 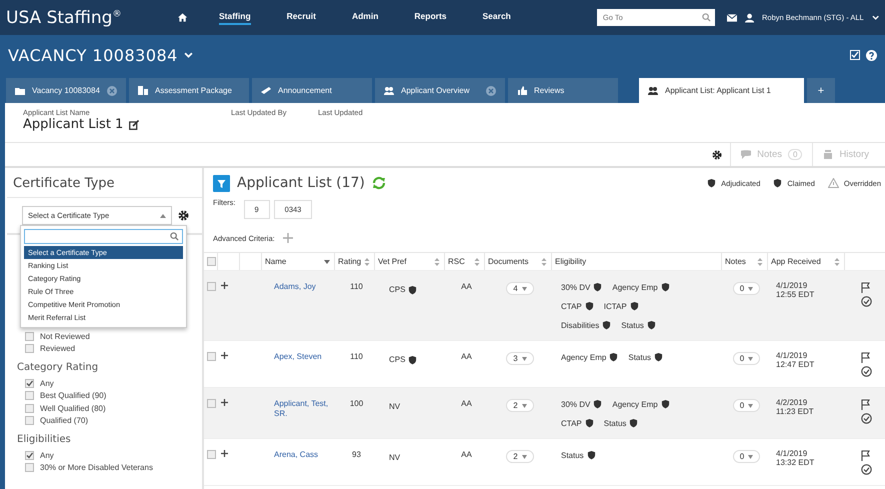 I want to click on add-icon, so click(x=287, y=238).